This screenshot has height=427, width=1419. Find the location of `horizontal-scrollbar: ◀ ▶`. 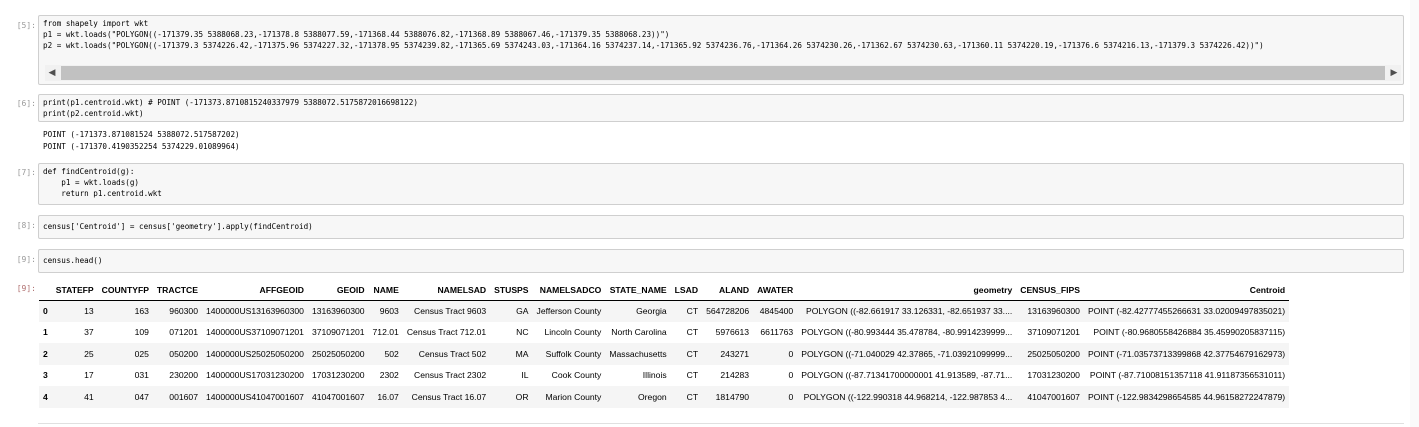

horizontal-scrollbar: ◀ ▶ is located at coordinates (723, 73).